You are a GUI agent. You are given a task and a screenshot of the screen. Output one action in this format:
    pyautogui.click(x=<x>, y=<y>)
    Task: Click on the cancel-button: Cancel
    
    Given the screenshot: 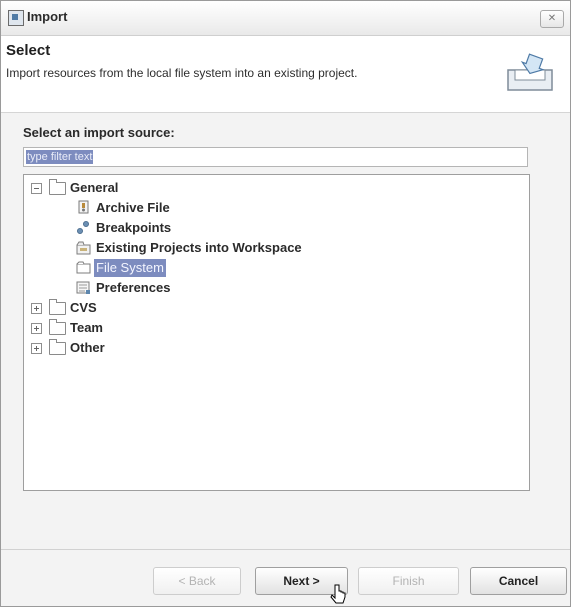 What is the action you would take?
    pyautogui.click(x=518, y=581)
    